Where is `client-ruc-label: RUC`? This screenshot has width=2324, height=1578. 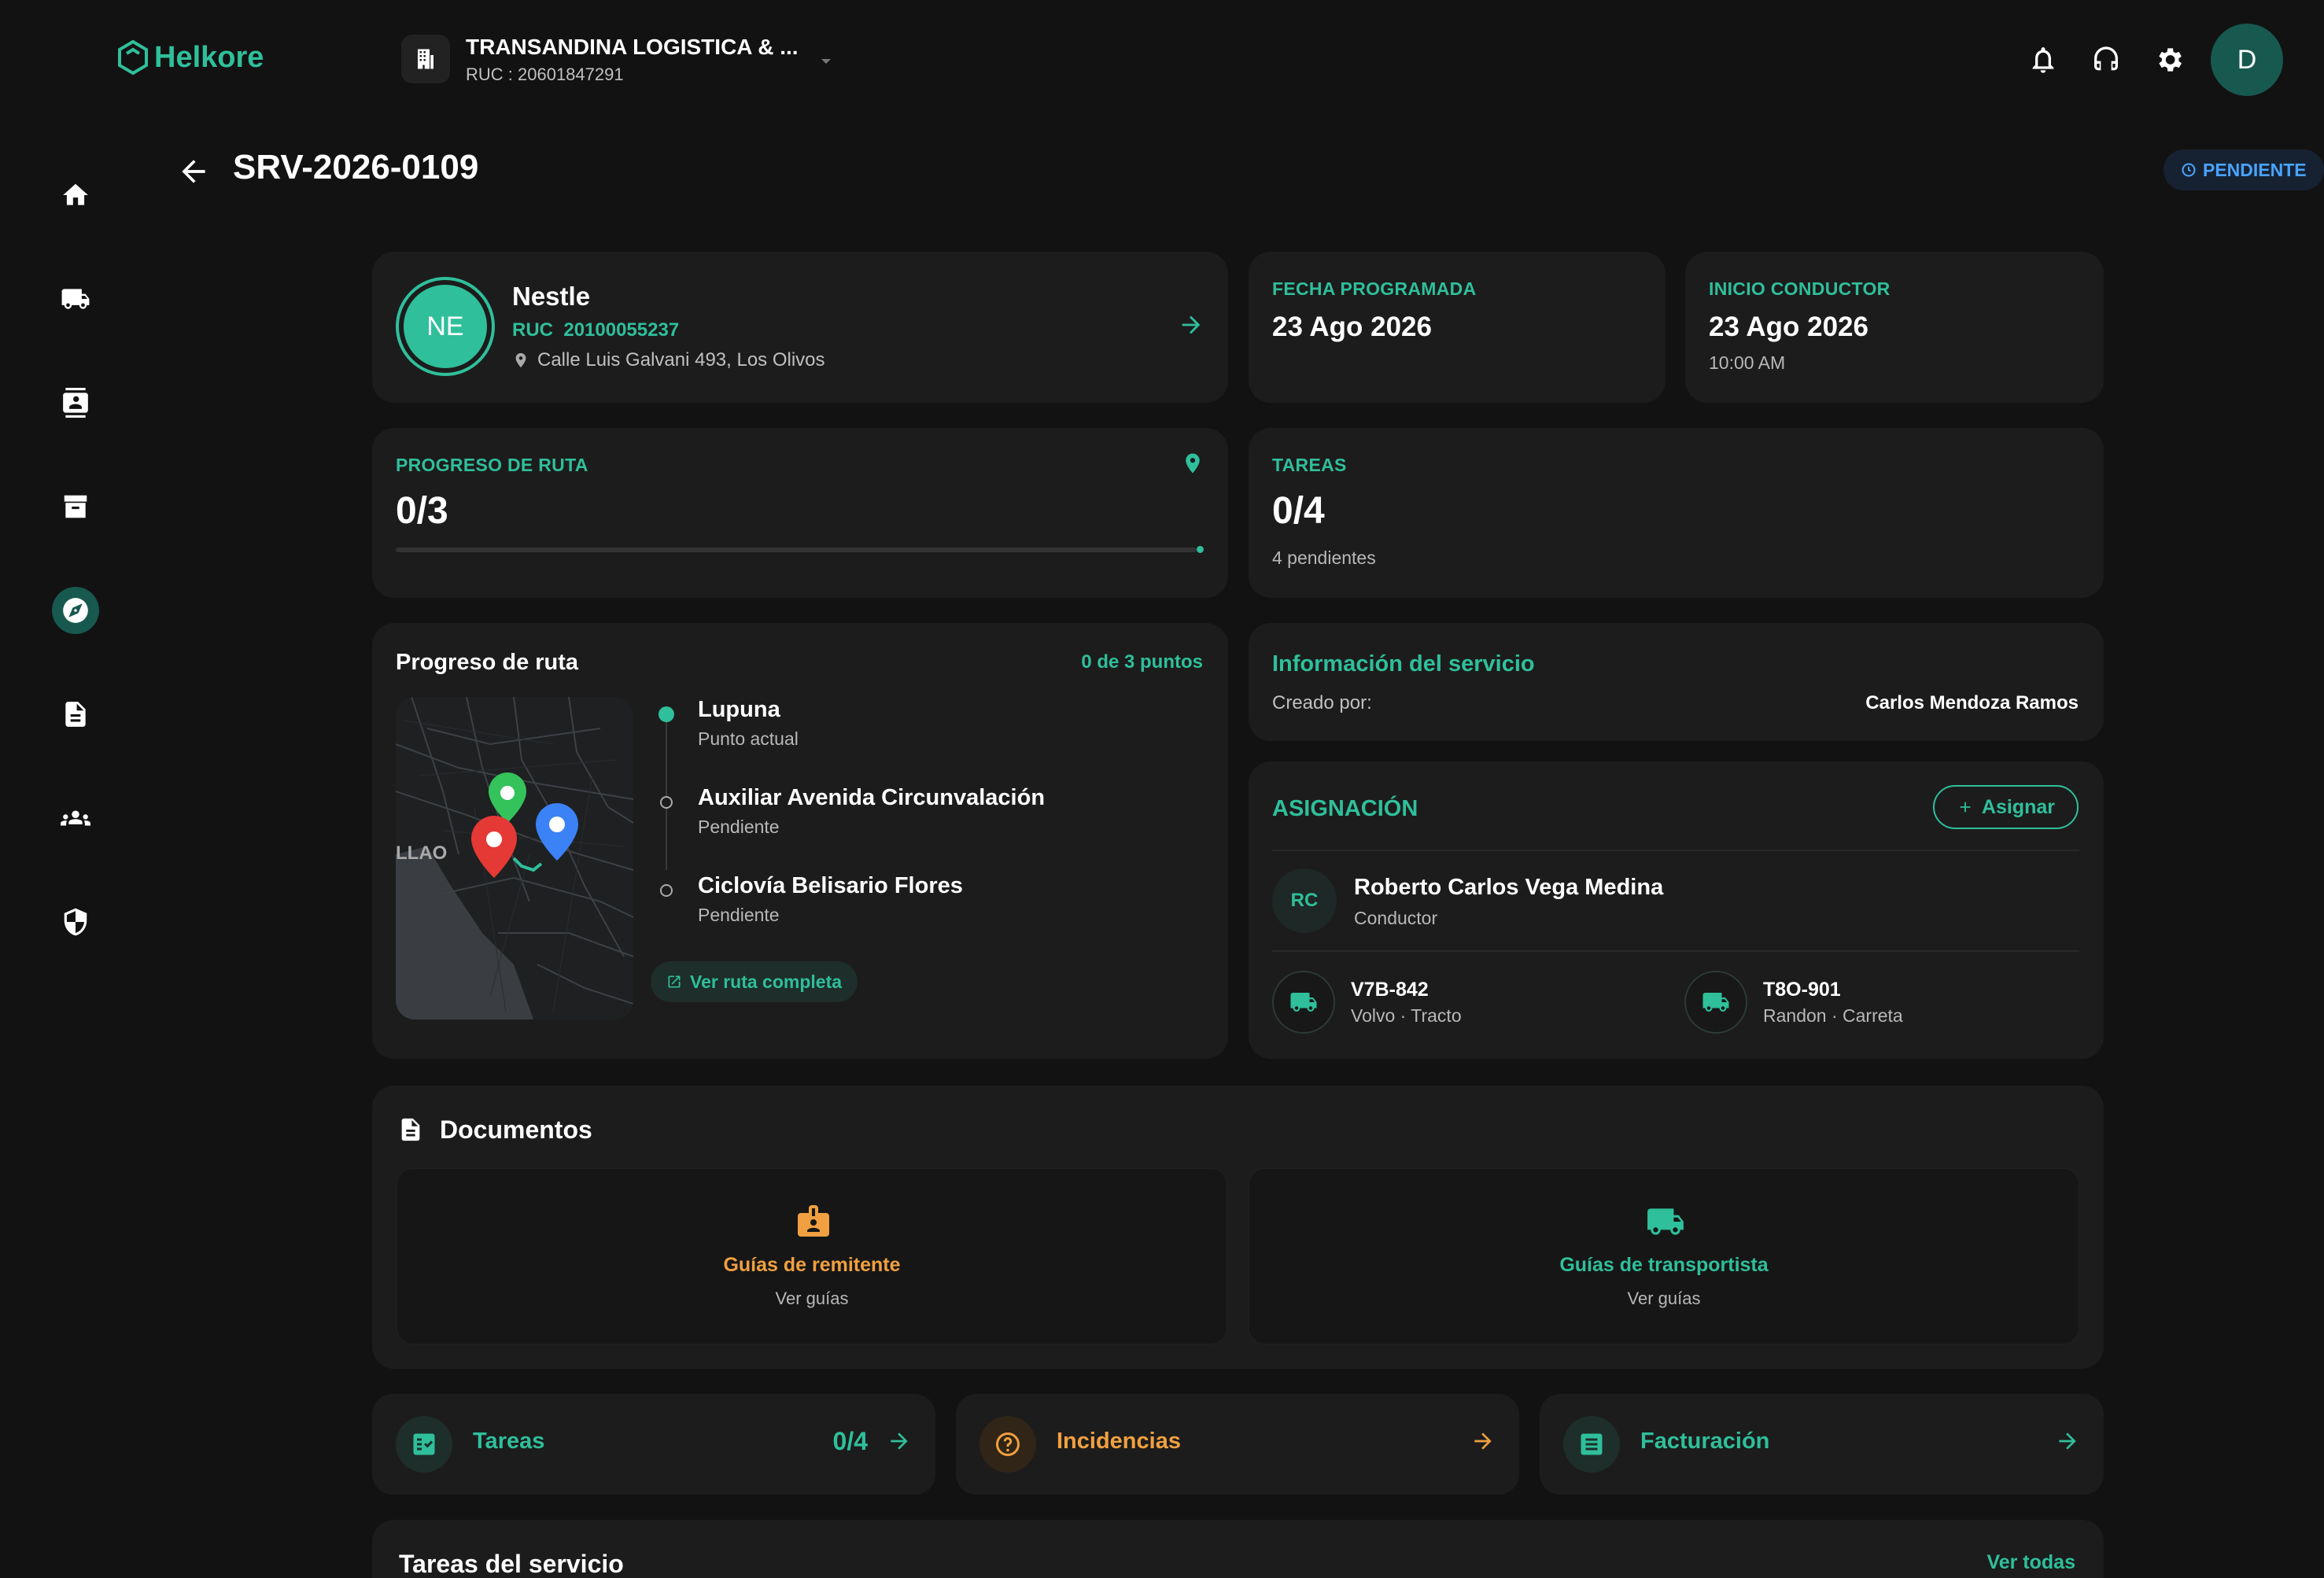 client-ruc-label: RUC is located at coordinates (532, 330).